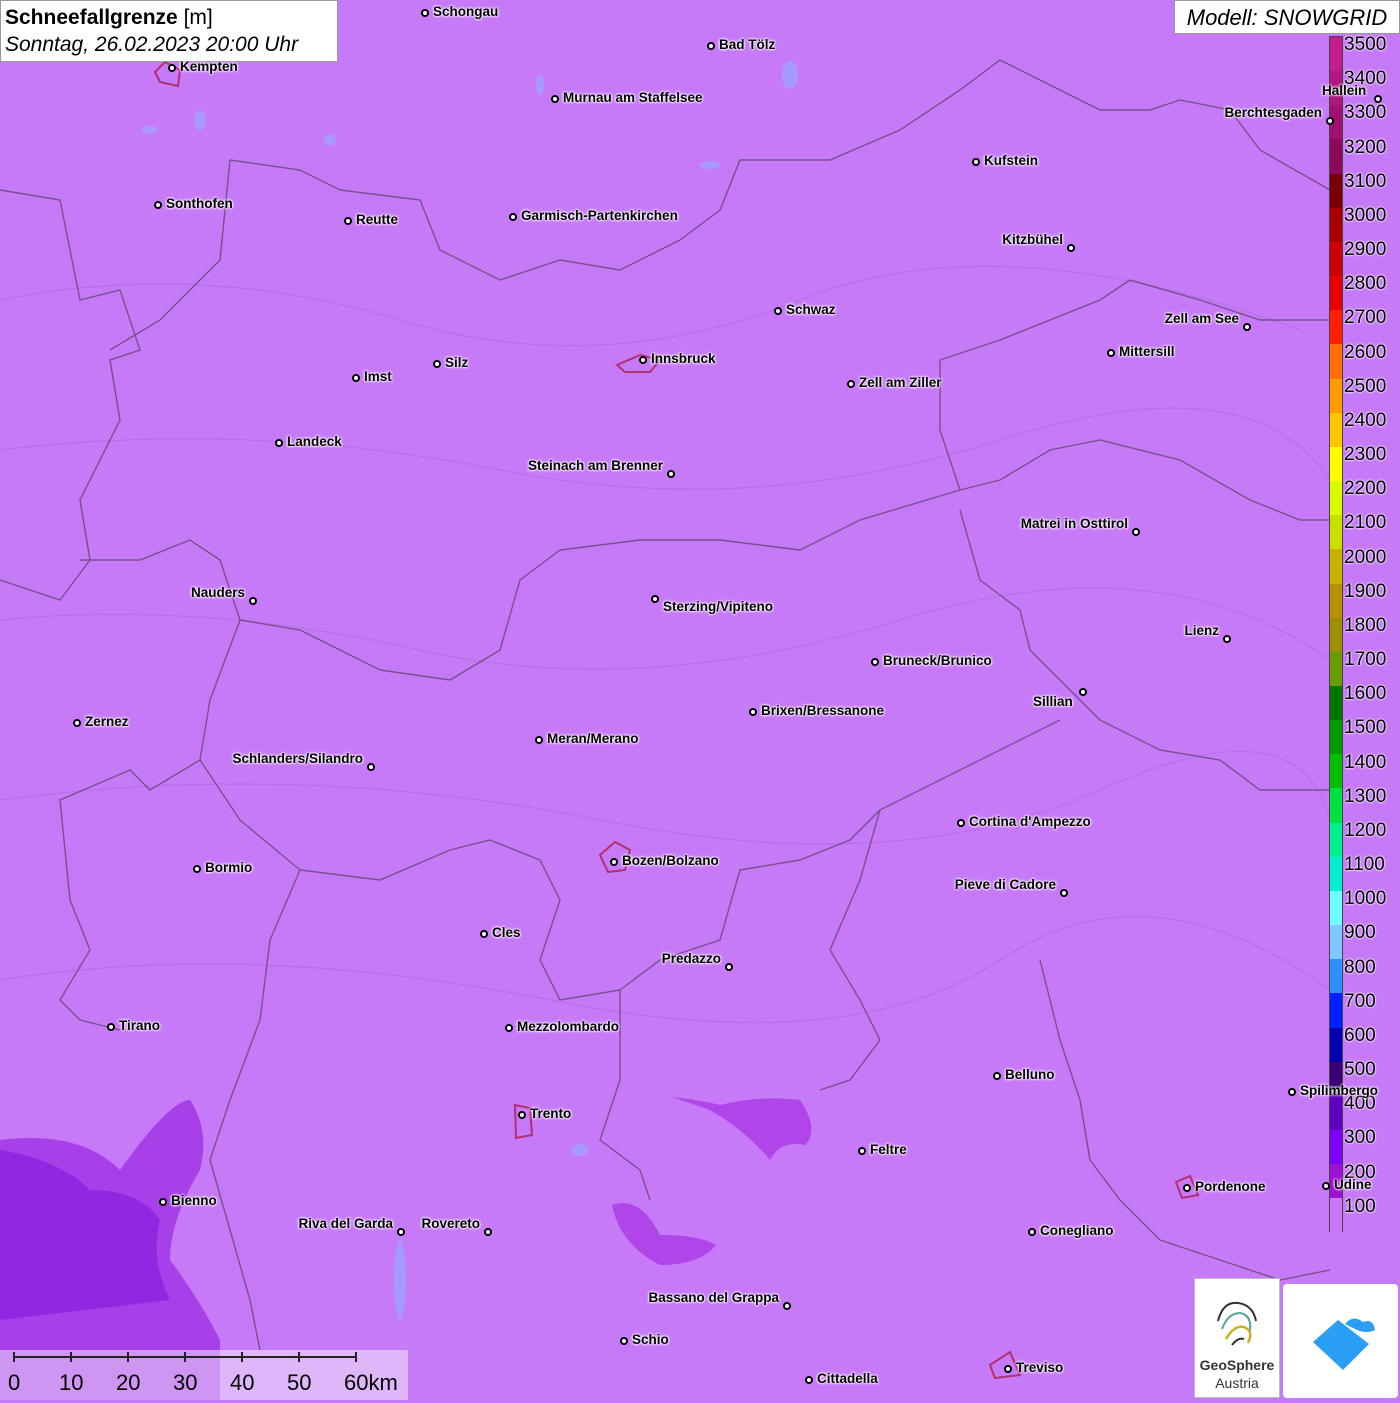 The height and width of the screenshot is (1403, 1400). Describe the element at coordinates (1365, 455) in the screenshot. I see `legend-label: 2300` at that location.